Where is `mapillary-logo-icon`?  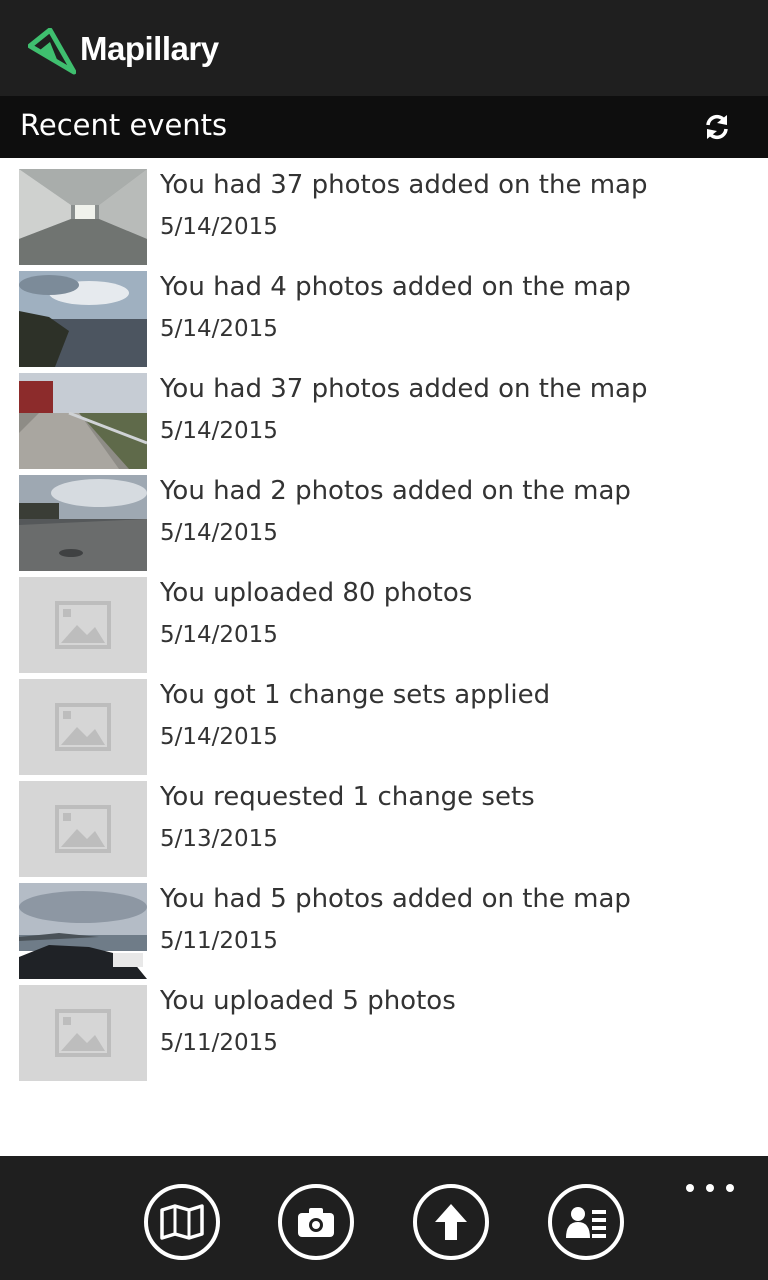 mapillary-logo-icon is located at coordinates (52, 51).